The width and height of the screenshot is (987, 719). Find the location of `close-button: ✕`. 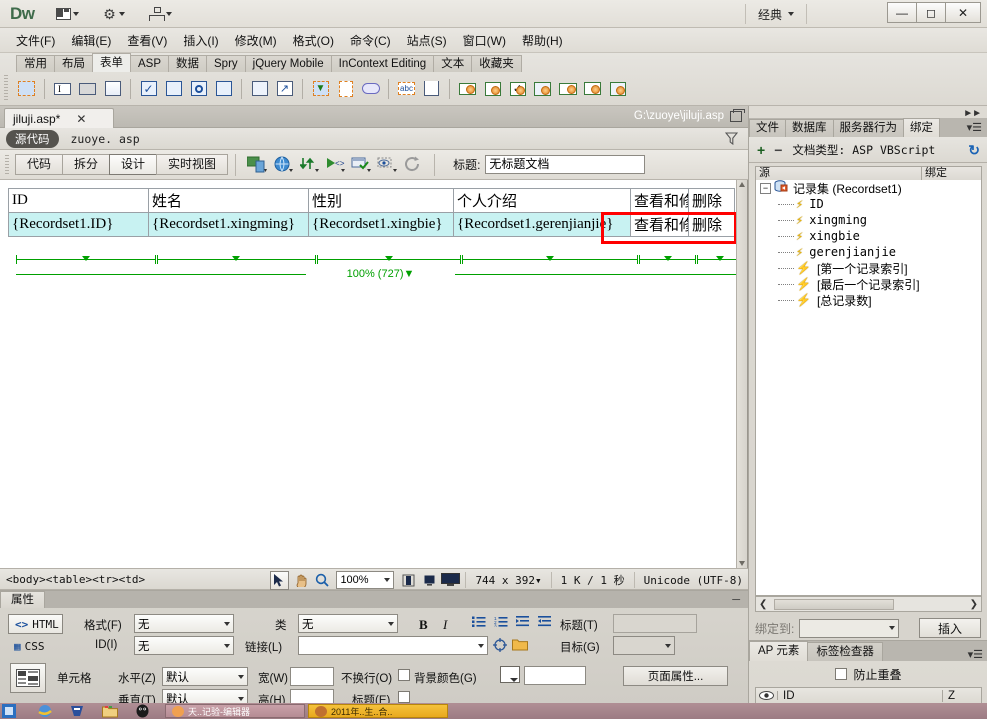

close-button: ✕ is located at coordinates (963, 12).